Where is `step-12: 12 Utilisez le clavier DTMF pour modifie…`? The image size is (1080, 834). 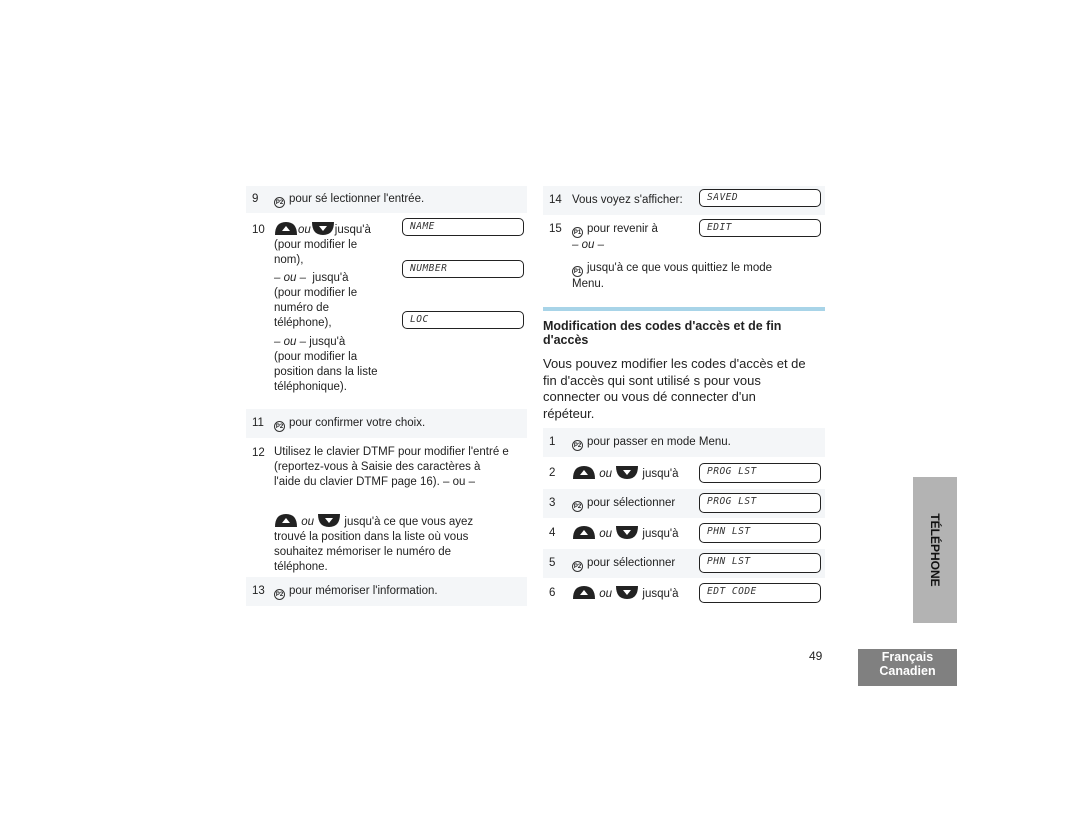 step-12: 12 Utilisez le clavier DTMF pour modifie… is located at coordinates (386, 508).